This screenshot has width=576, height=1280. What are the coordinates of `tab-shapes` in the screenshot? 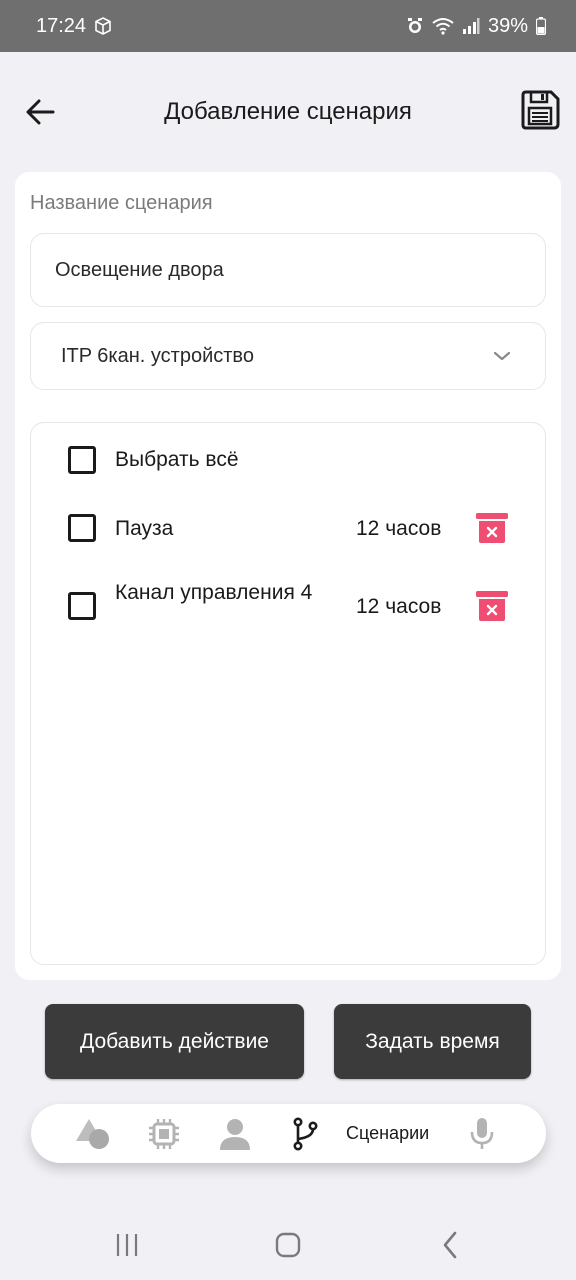 It's located at (93, 1134).